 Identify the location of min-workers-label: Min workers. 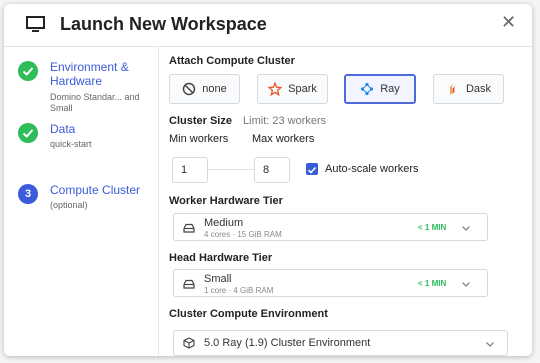
(199, 139).